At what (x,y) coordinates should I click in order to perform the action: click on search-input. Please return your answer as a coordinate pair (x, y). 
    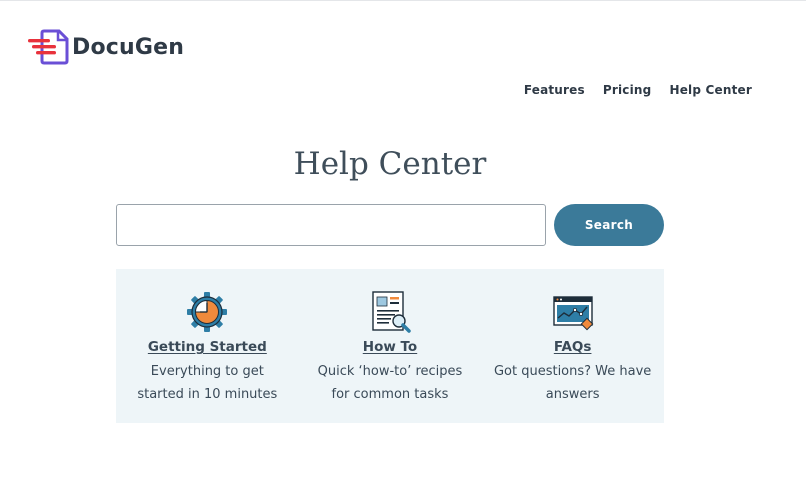
    Looking at the image, I should click on (331, 225).